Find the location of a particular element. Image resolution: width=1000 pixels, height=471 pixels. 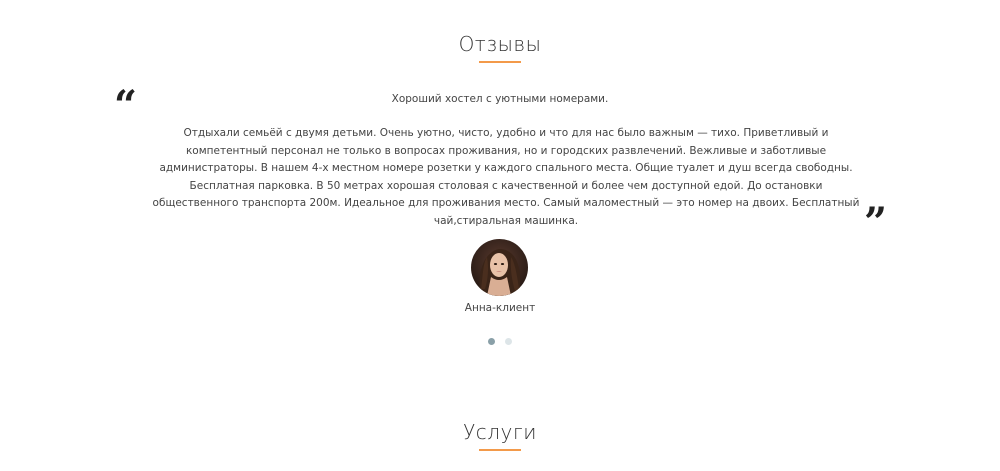

open-quote-icon: “ is located at coordinates (126, 105).